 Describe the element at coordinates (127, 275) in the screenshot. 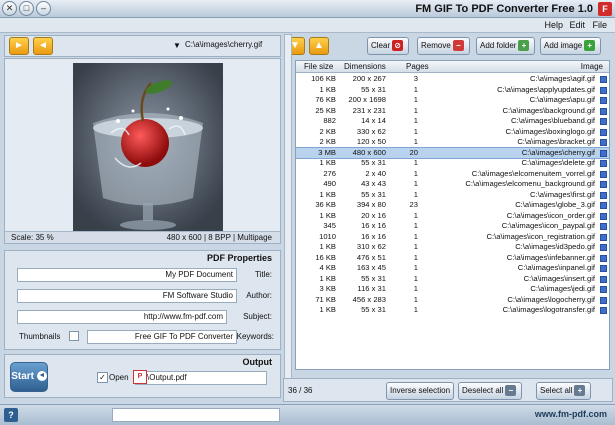

I see `title-field: My PDF Document` at that location.